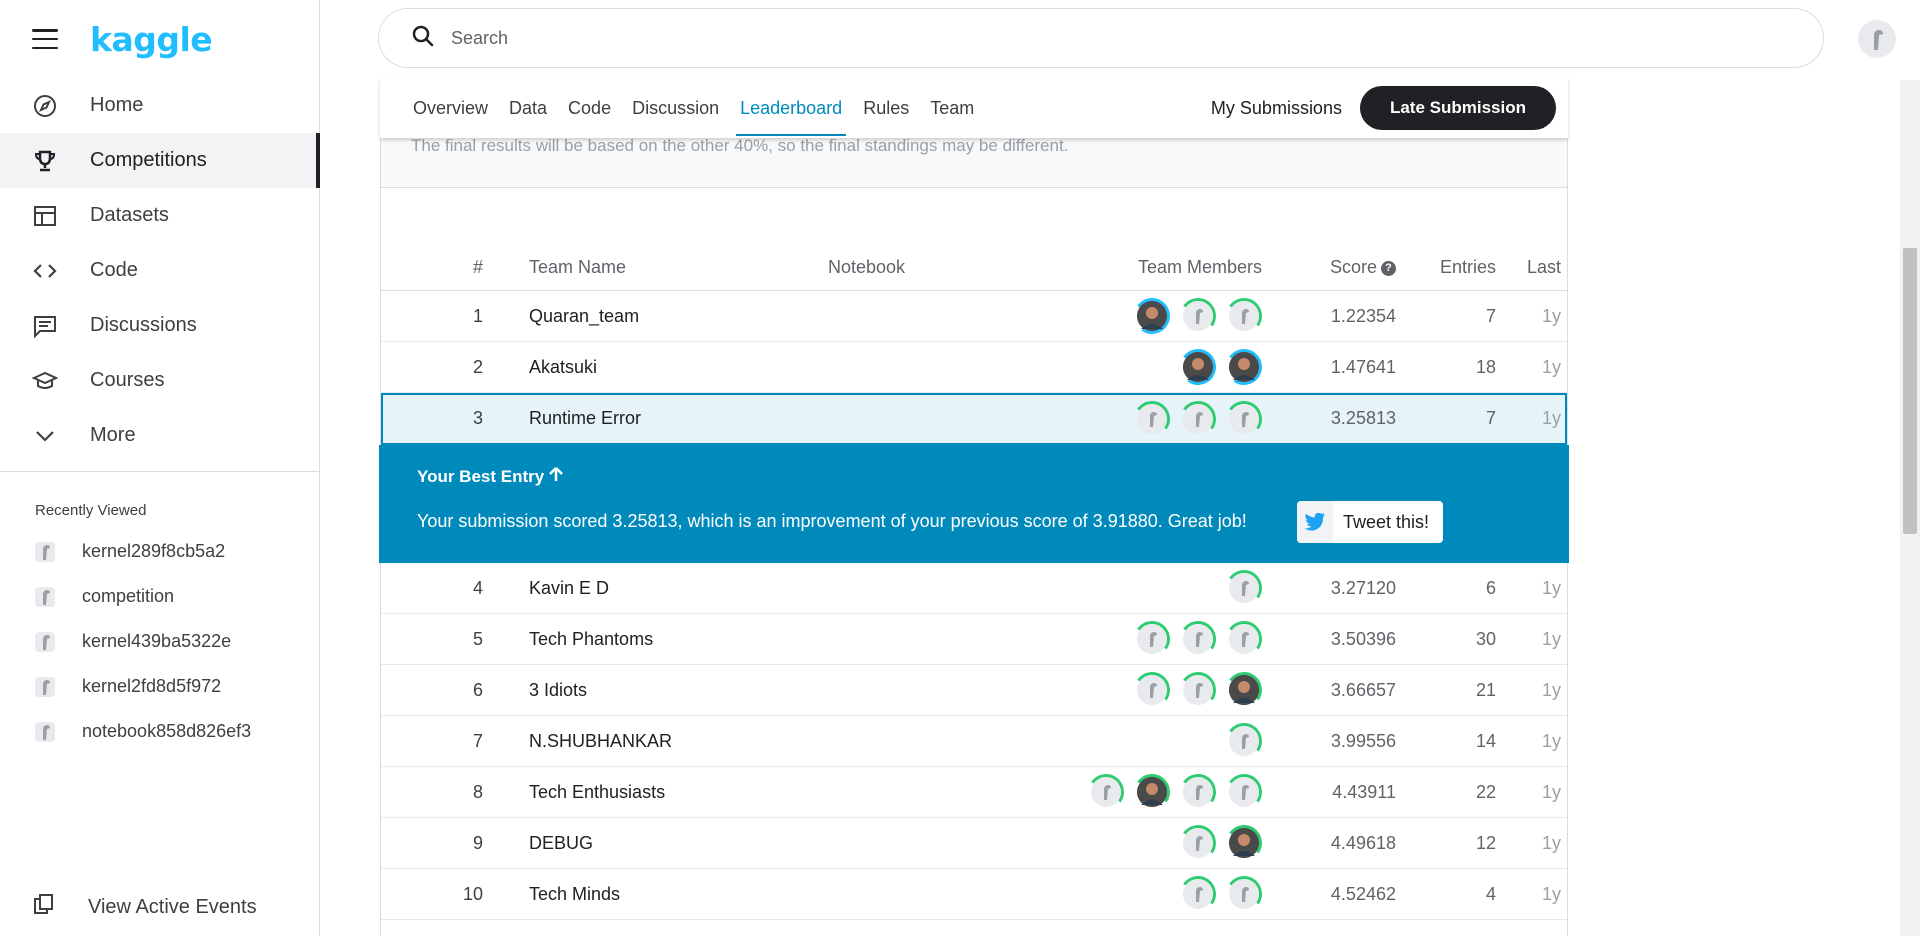 This screenshot has height=936, width=1920. I want to click on user-avatar, so click(1877, 39).